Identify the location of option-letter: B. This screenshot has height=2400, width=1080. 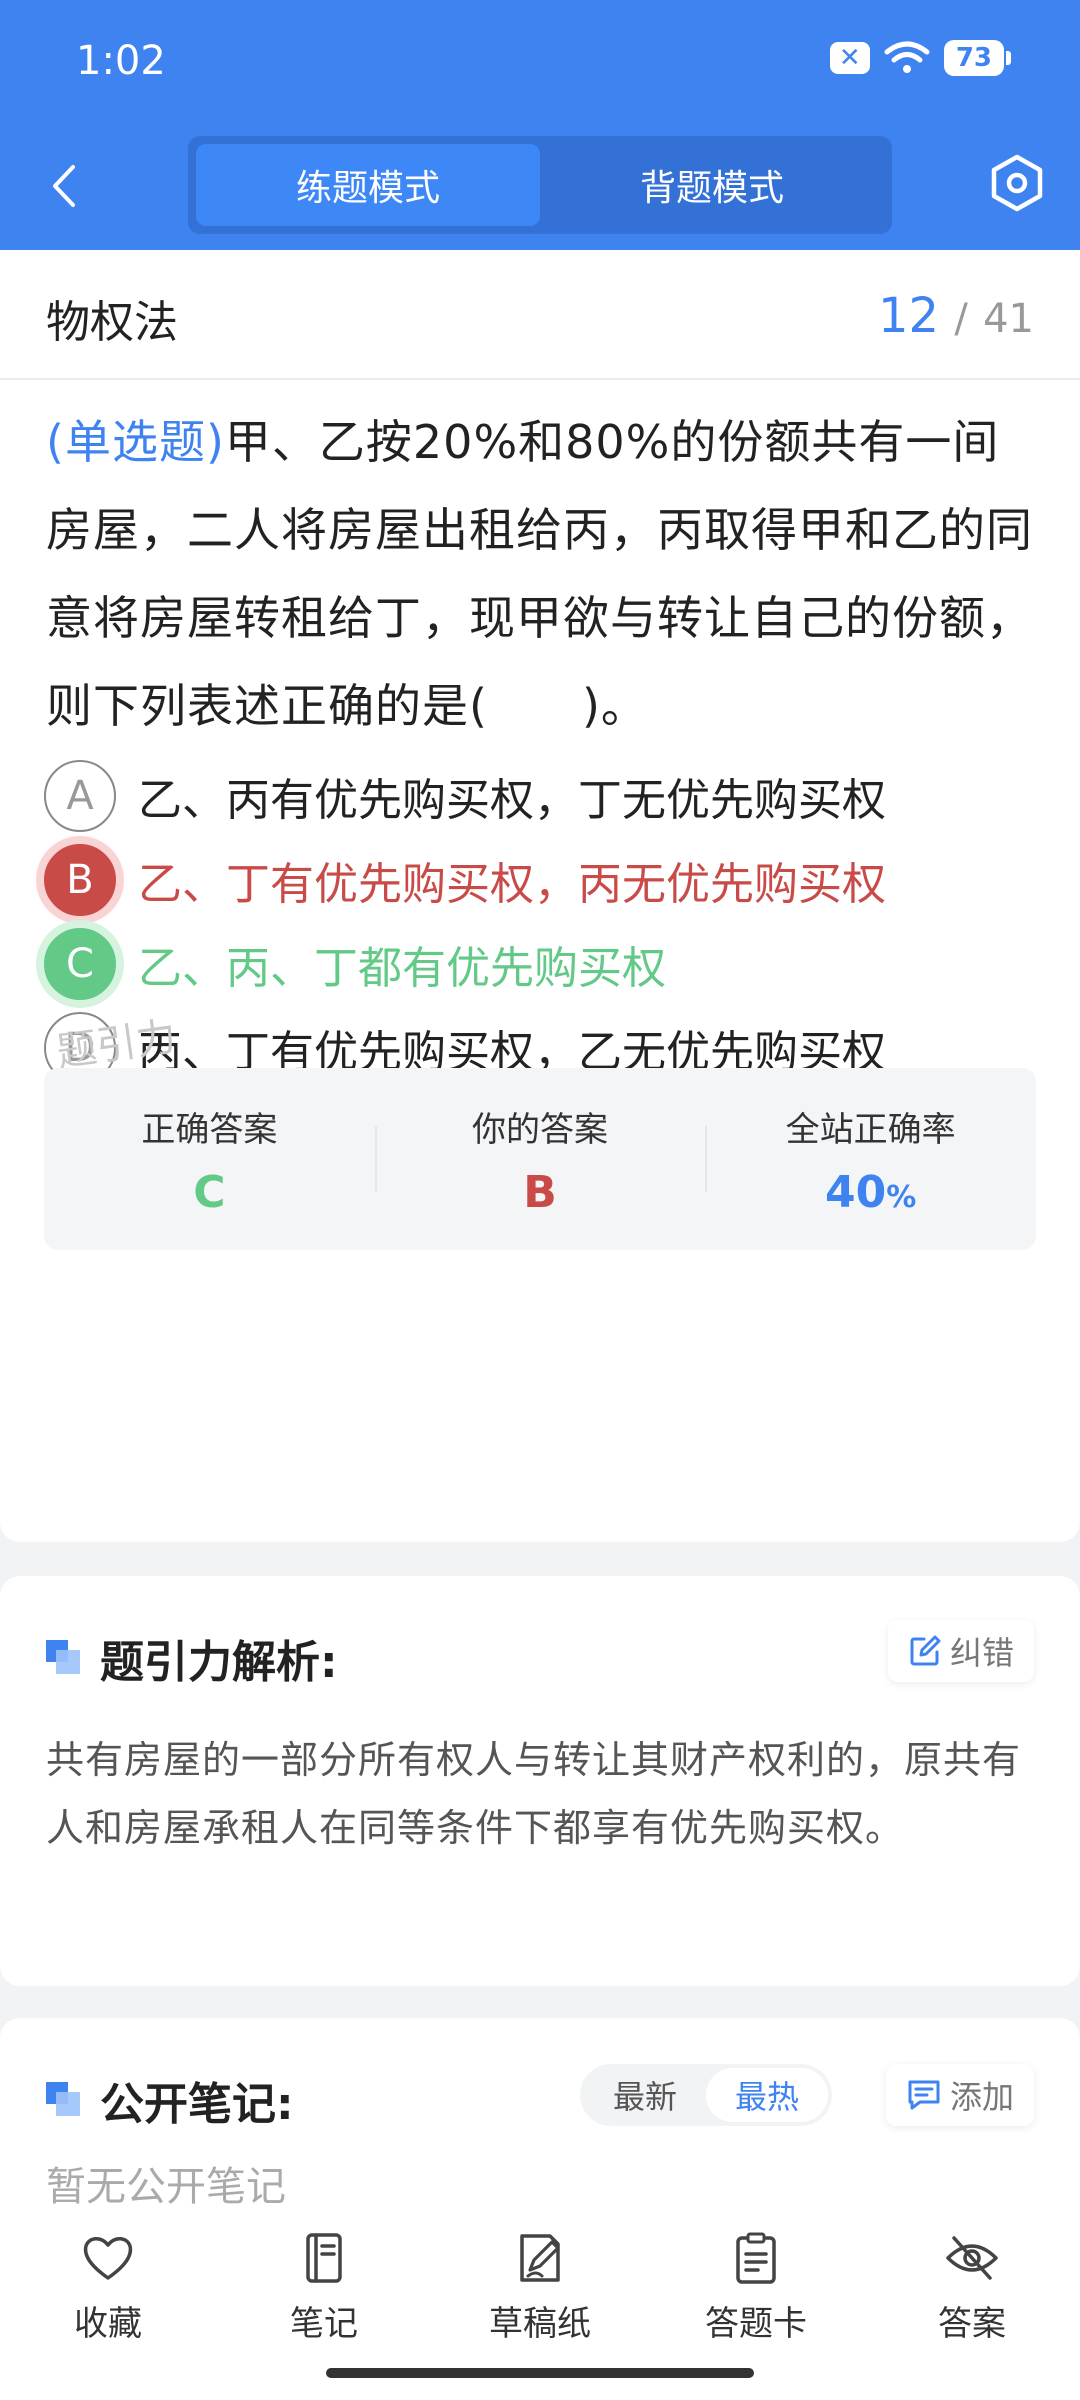
(80, 880).